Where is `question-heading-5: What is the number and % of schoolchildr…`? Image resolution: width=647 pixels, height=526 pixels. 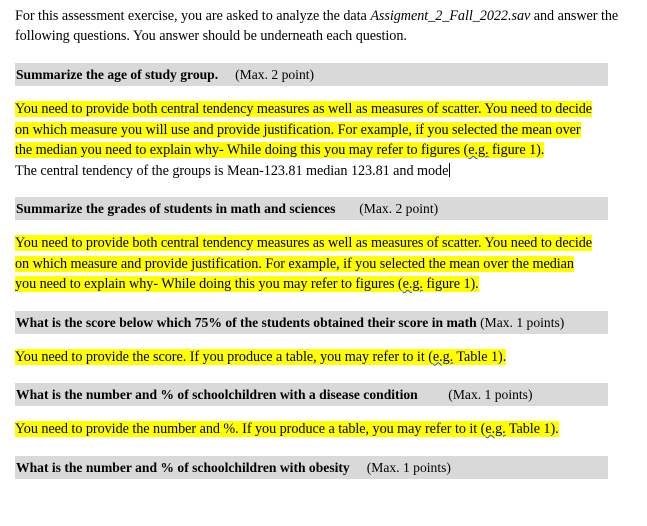 question-heading-5: What is the number and % of schoolchildr… is located at coordinates (311, 467).